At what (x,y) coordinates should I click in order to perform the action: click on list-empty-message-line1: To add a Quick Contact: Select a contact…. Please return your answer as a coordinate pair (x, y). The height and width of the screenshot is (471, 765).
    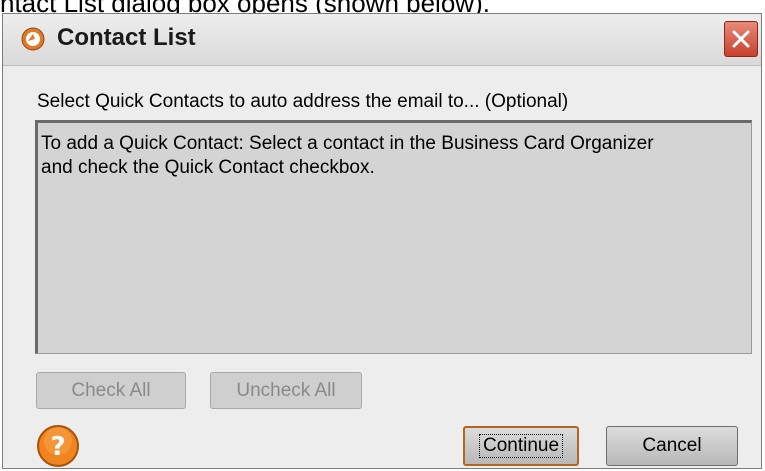
    Looking at the image, I should click on (347, 143).